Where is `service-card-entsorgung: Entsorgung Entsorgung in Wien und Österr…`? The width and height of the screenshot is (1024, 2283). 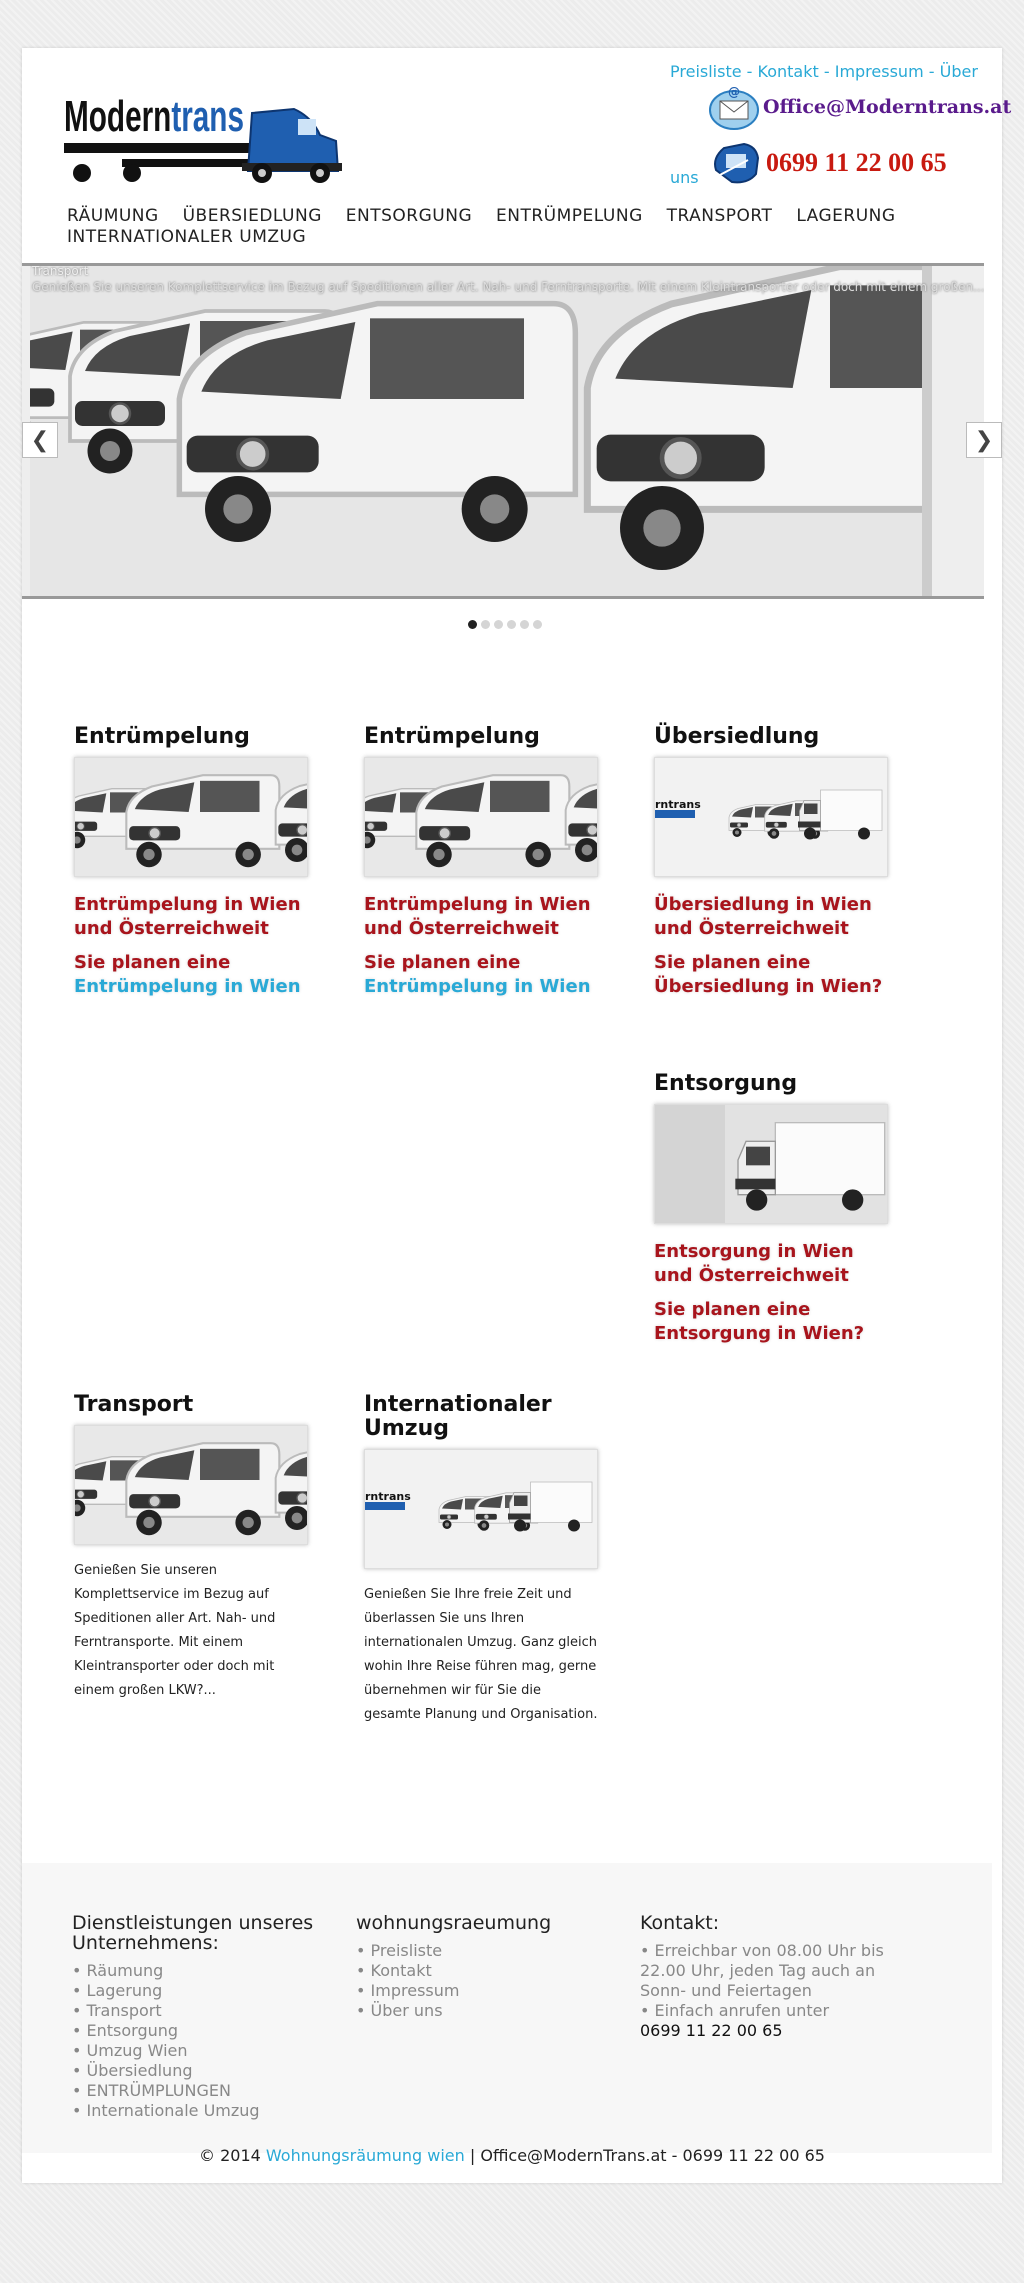
service-card-entsorgung: Entsorgung Entsorgung in Wien und Österr… is located at coordinates (774, 1209).